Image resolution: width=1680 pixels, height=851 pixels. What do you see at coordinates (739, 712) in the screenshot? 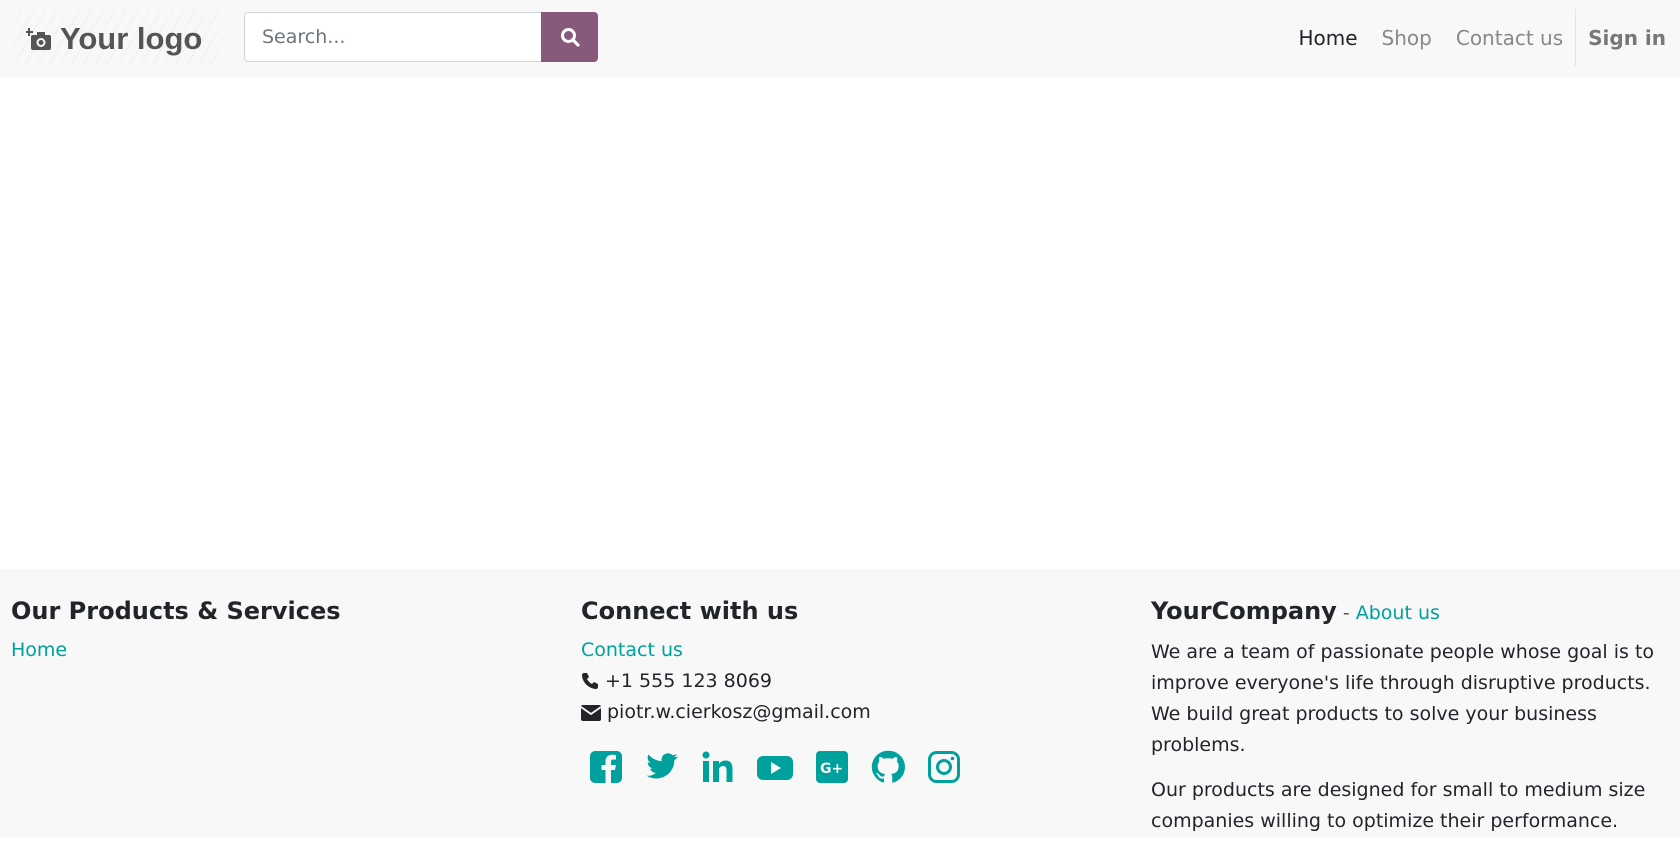
I see `email-address: piotr.w.cierkosz@gmail.com` at bounding box center [739, 712].